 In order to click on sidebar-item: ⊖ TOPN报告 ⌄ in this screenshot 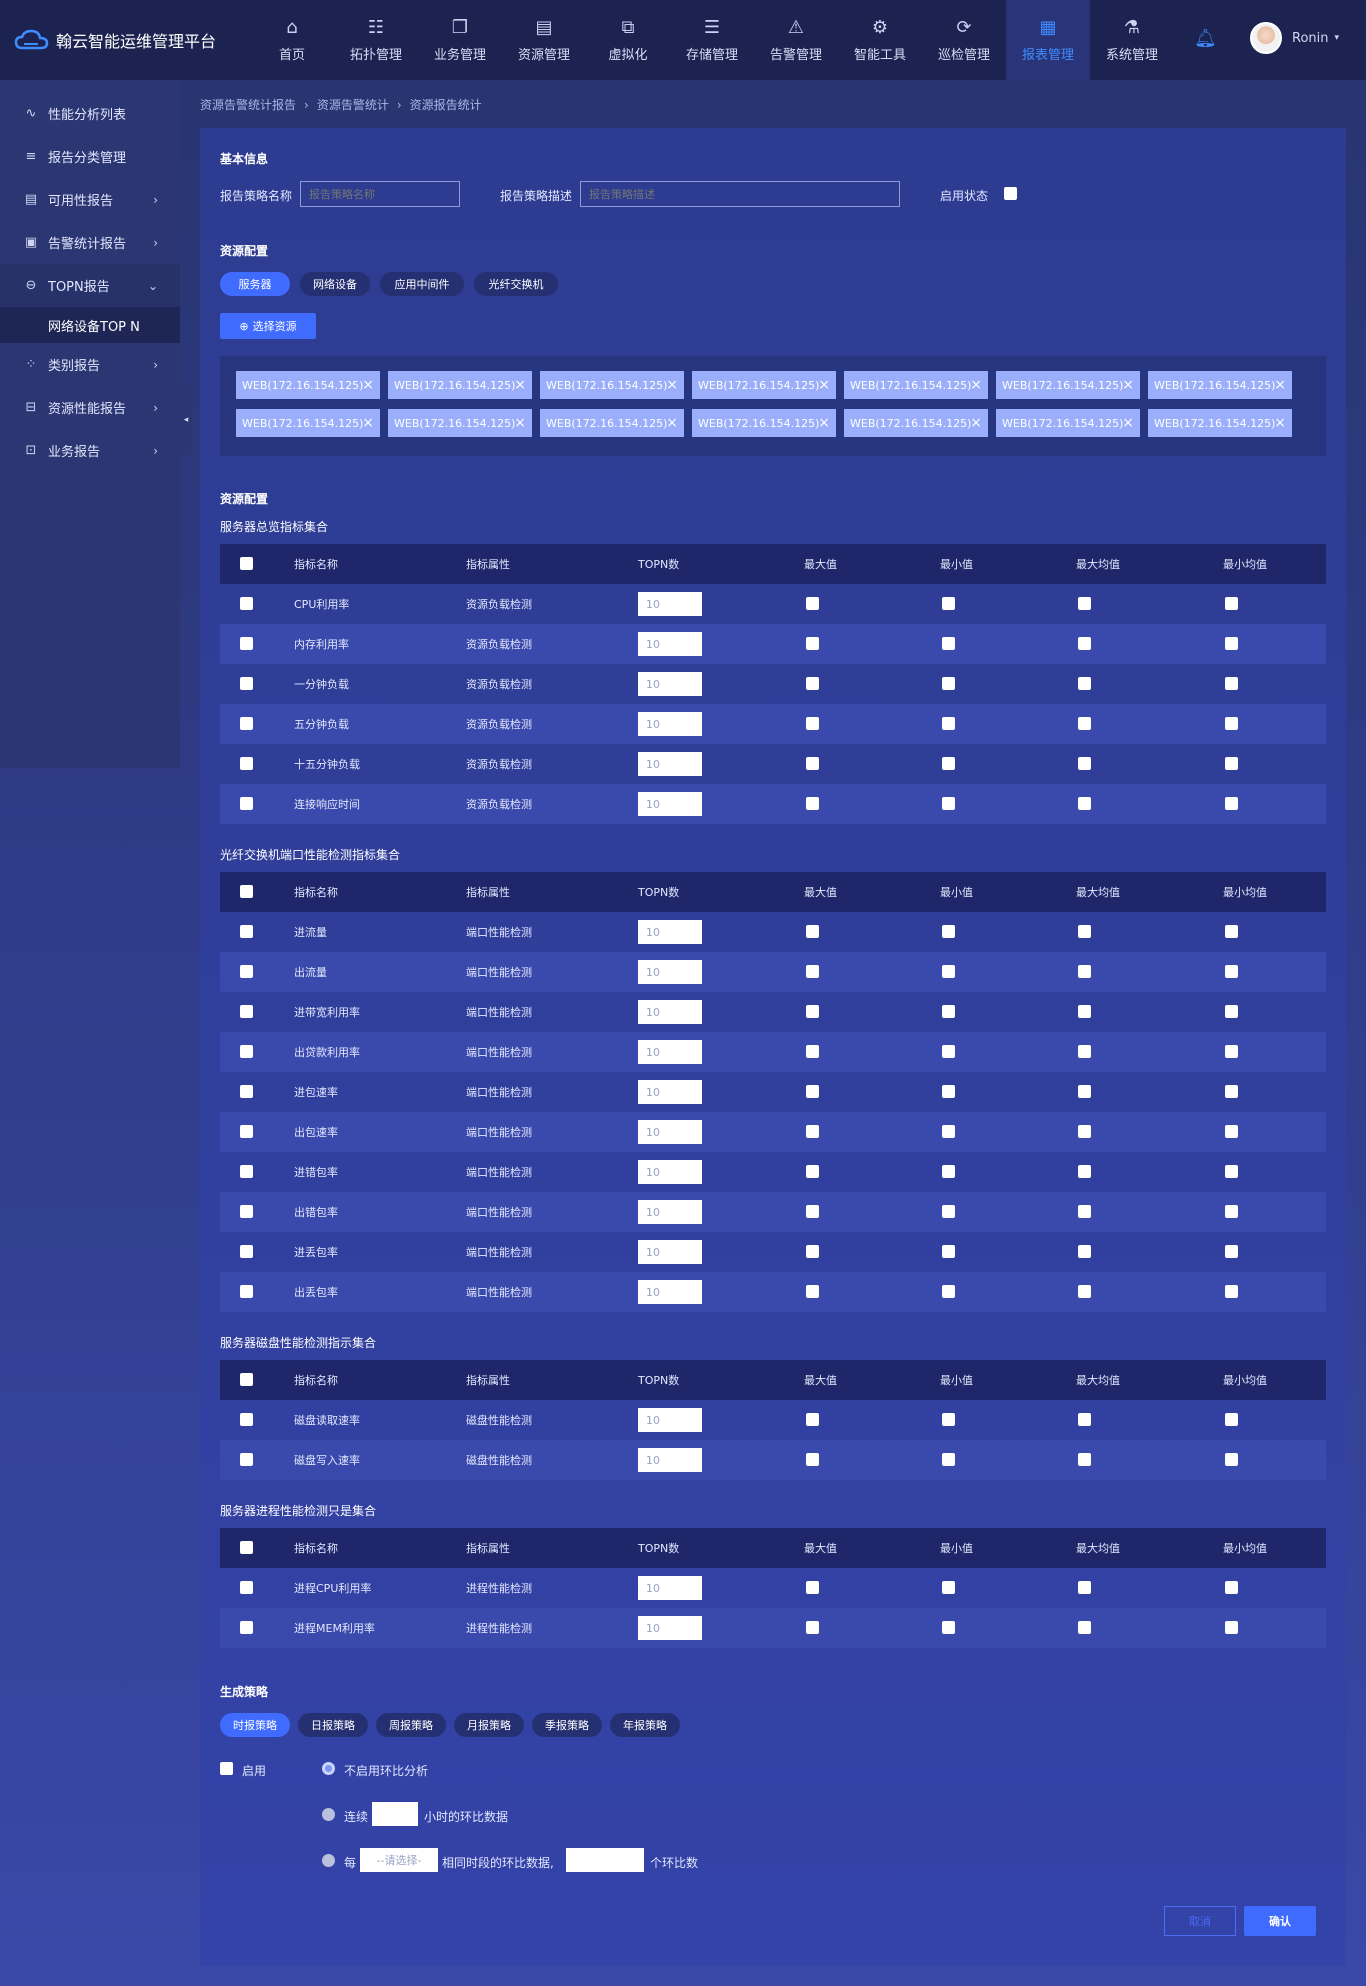, I will do `click(90, 285)`.